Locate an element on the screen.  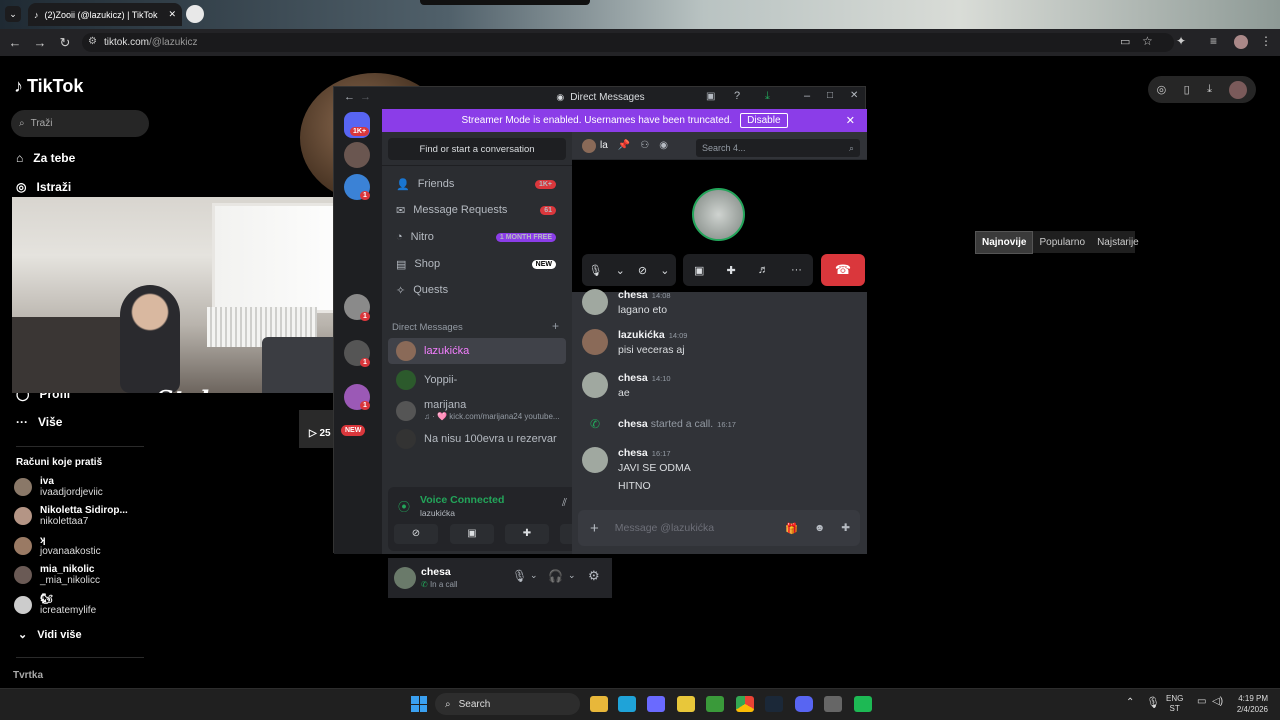
taskbar-search: ⌕ Search is located at coordinates (507, 704).